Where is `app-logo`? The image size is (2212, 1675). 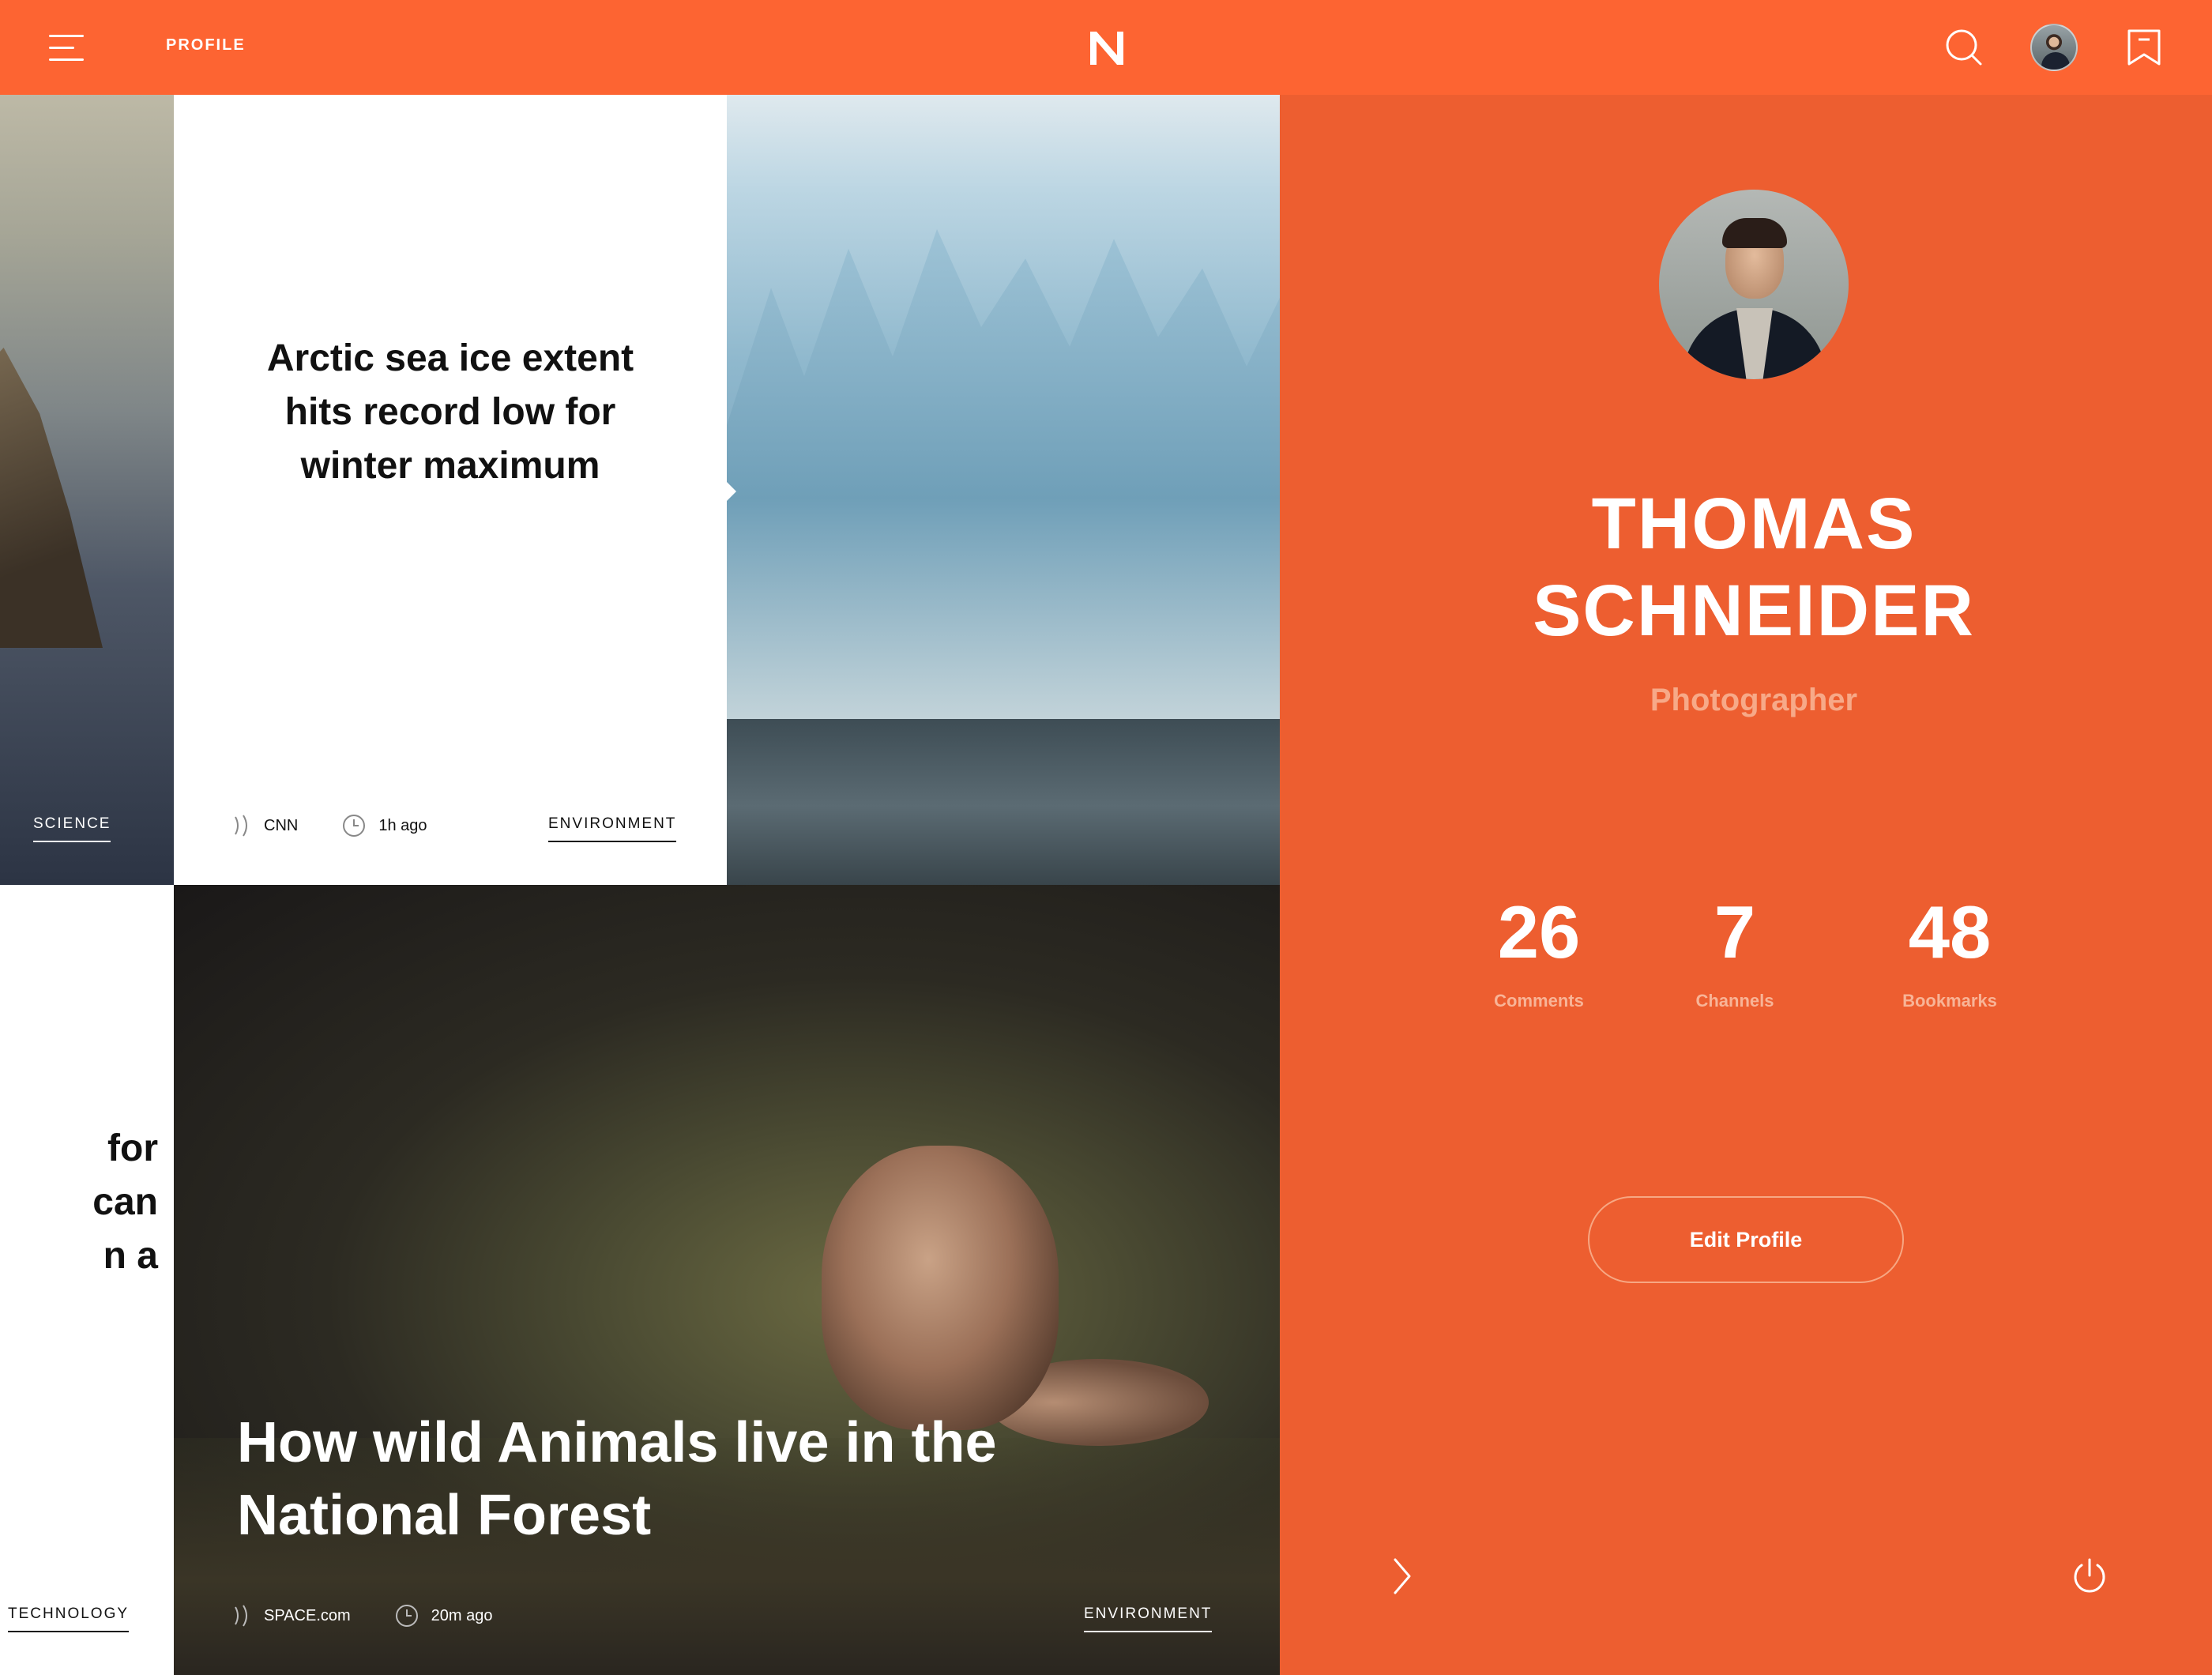 app-logo is located at coordinates (1107, 47).